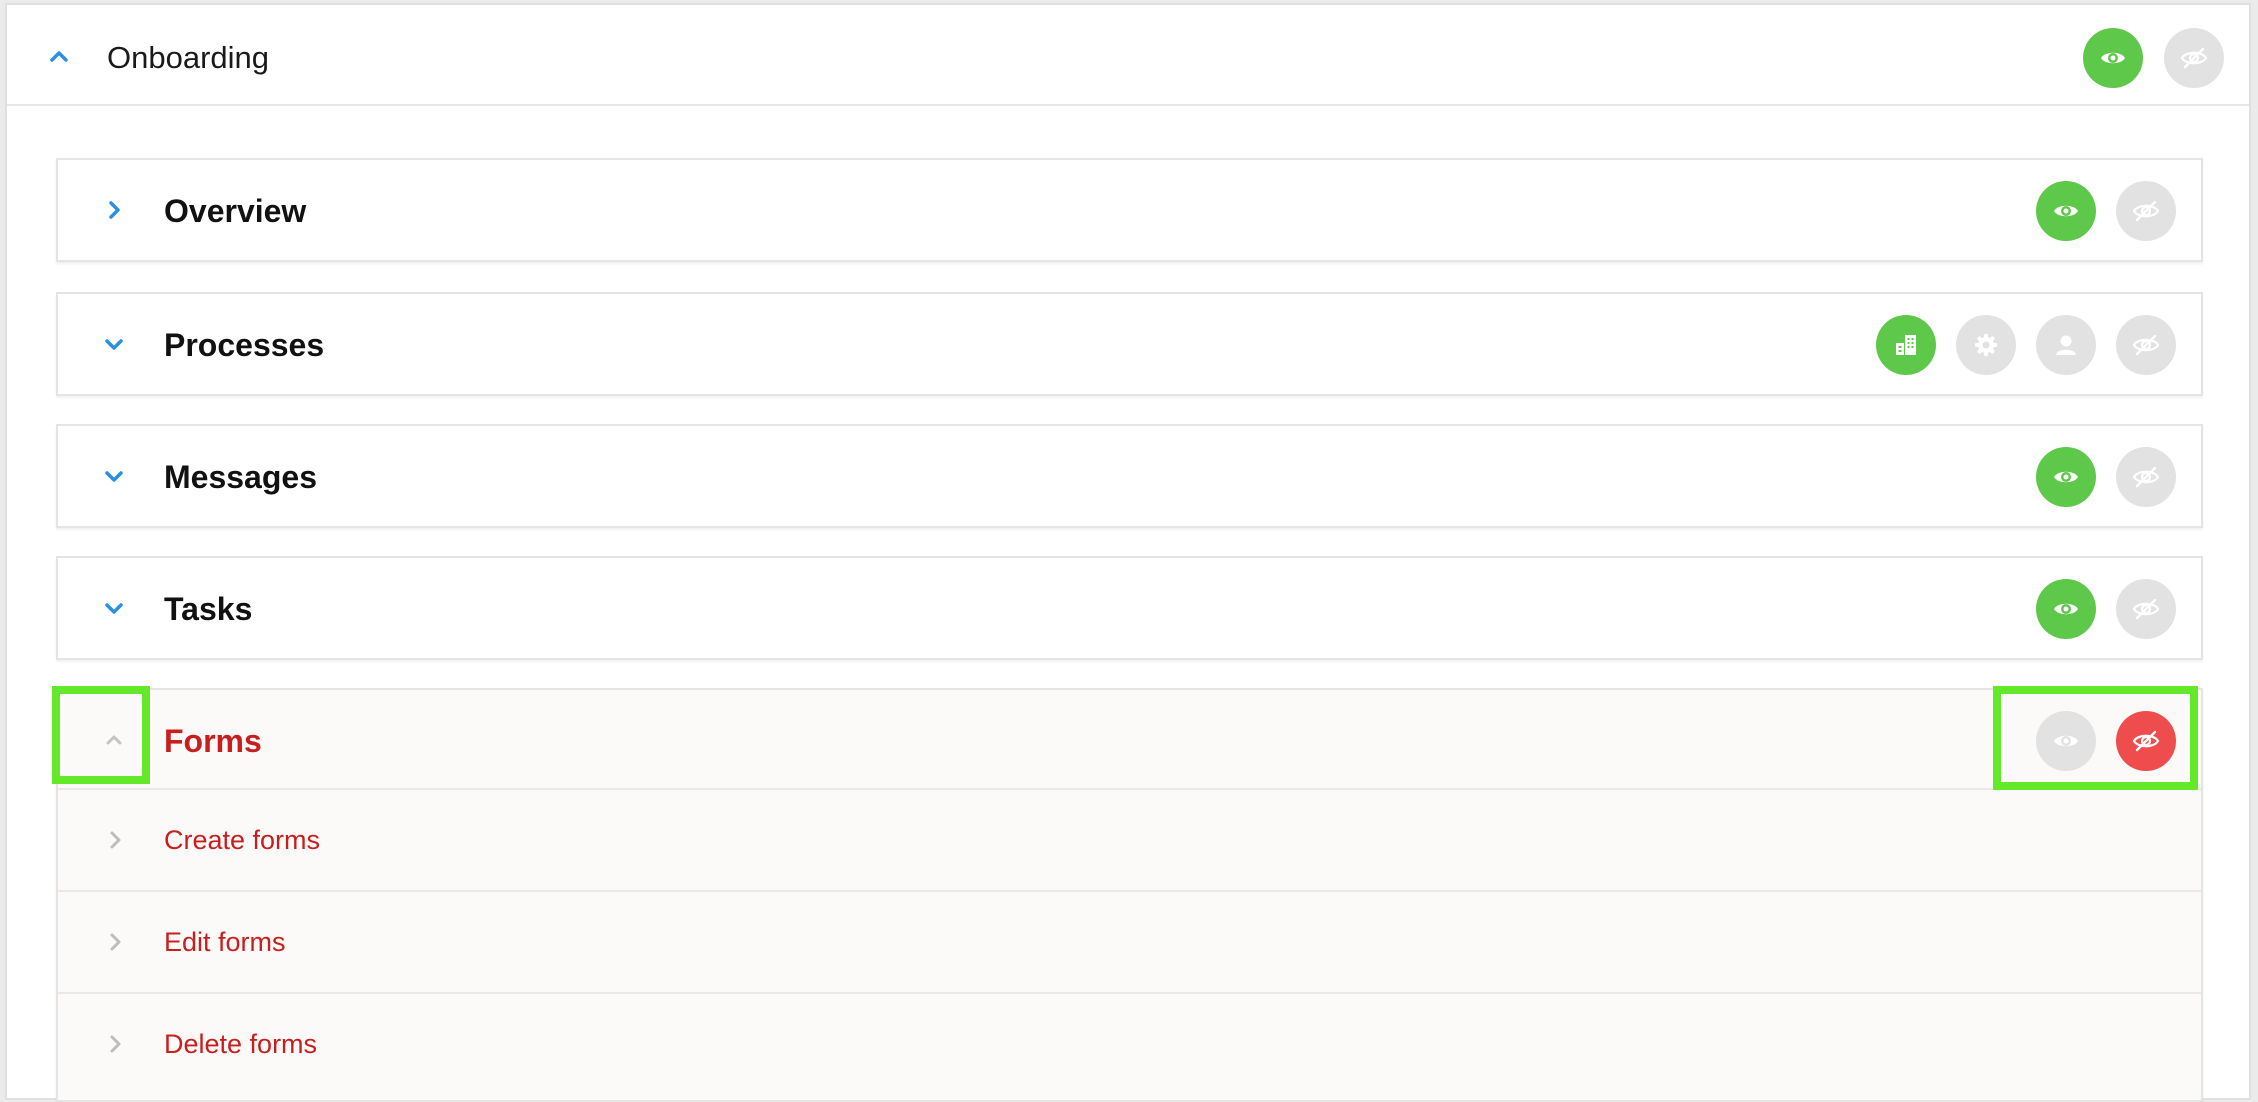  I want to click on section-overview: Overview, so click(1129, 210).